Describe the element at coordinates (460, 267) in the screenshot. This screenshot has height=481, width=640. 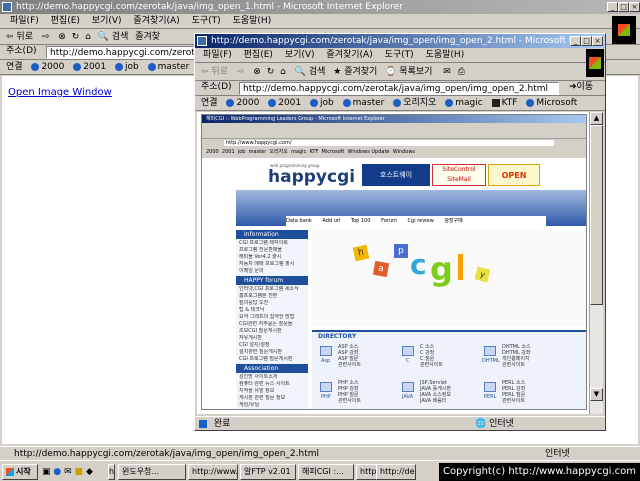
I see `letter-i` at that location.